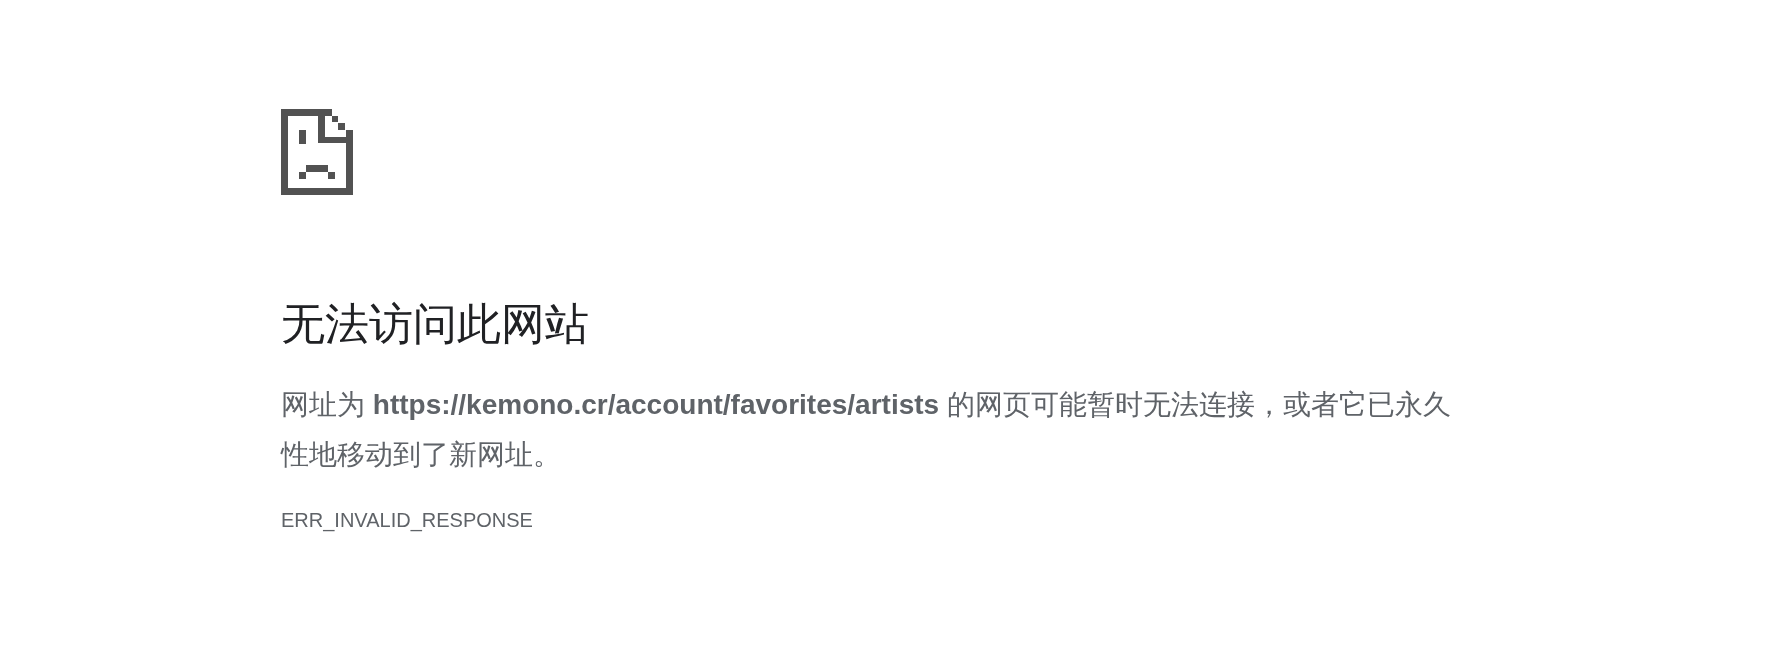  What do you see at coordinates (435, 324) in the screenshot?
I see `page-heading: 无法访问此网站` at bounding box center [435, 324].